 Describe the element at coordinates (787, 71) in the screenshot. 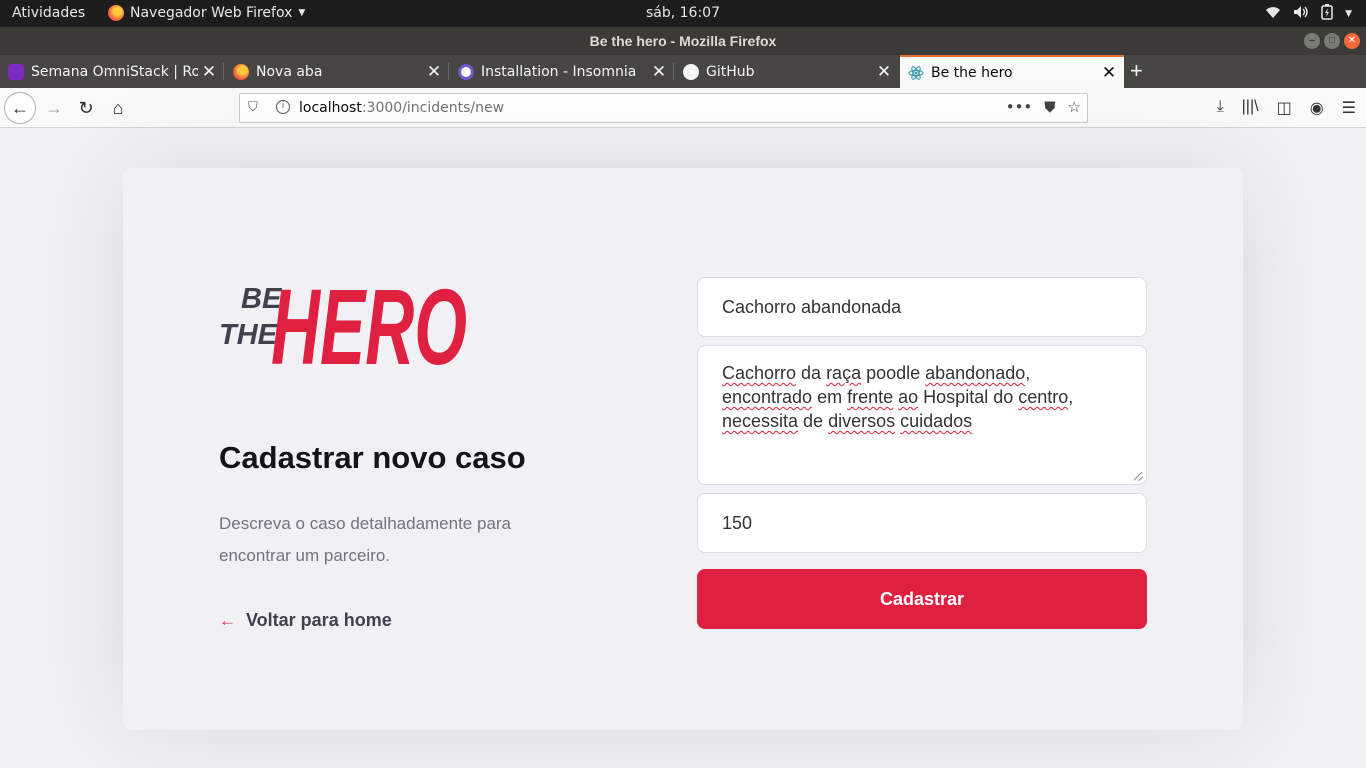

I see `tab-github: GitHub ✕` at that location.